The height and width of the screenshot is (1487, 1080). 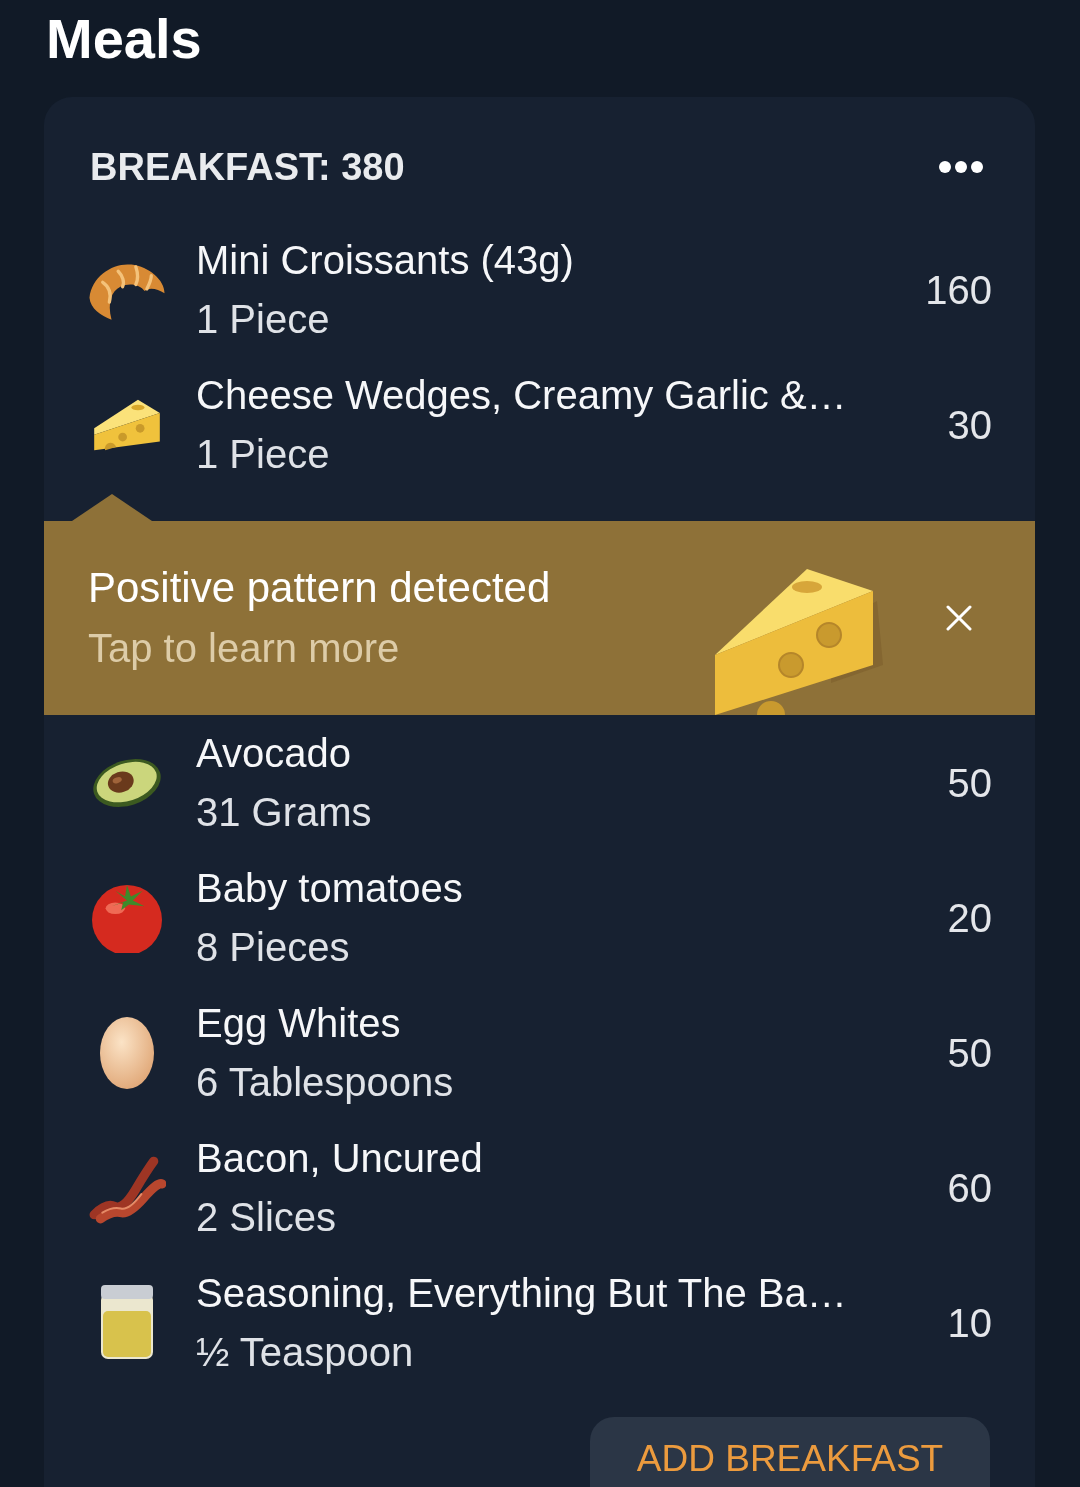 What do you see at coordinates (273, 947) in the screenshot?
I see `serving-size: 8 Pieces` at bounding box center [273, 947].